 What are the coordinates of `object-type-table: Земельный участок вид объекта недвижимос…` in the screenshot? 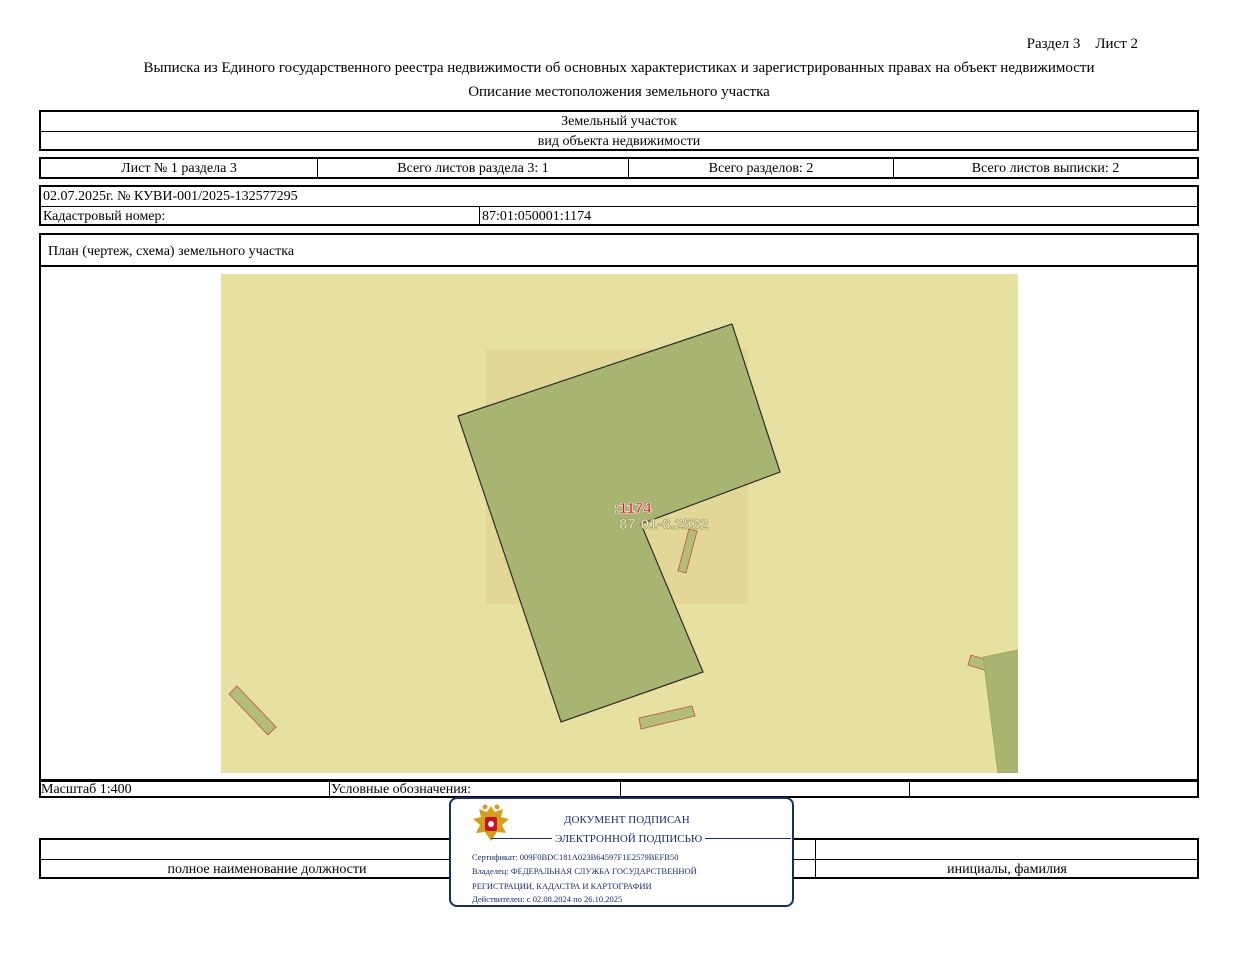 It's located at (619, 130).